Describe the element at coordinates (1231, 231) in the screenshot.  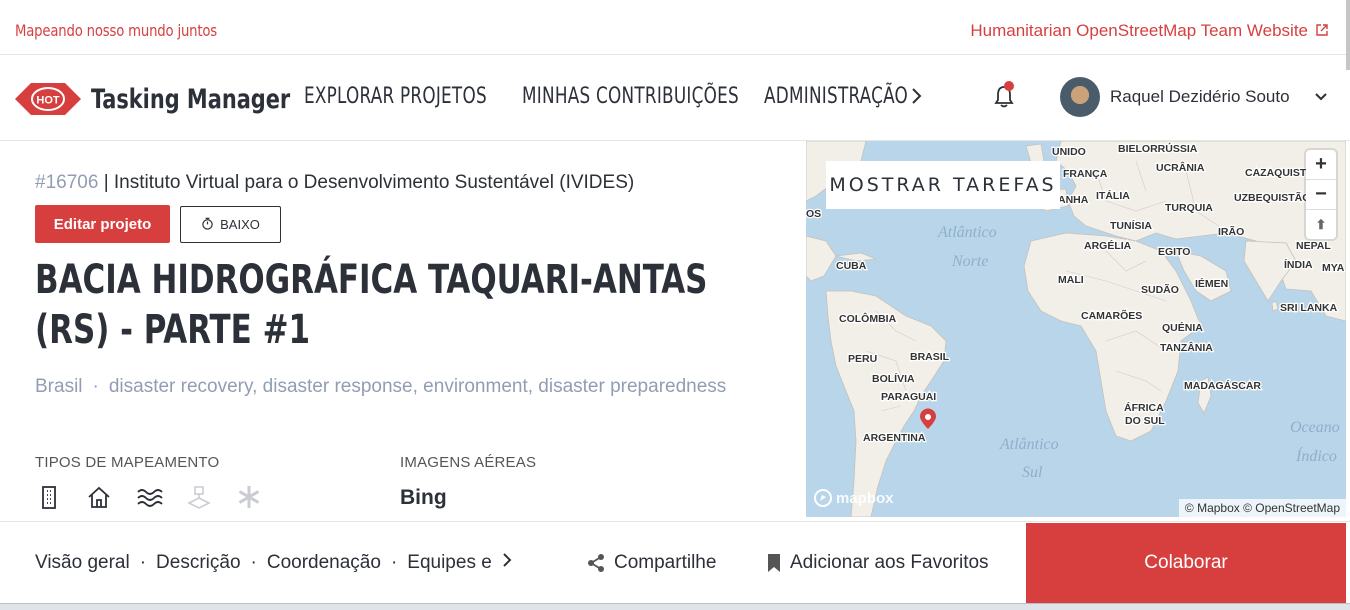
I see `map-label: IRÃO` at that location.